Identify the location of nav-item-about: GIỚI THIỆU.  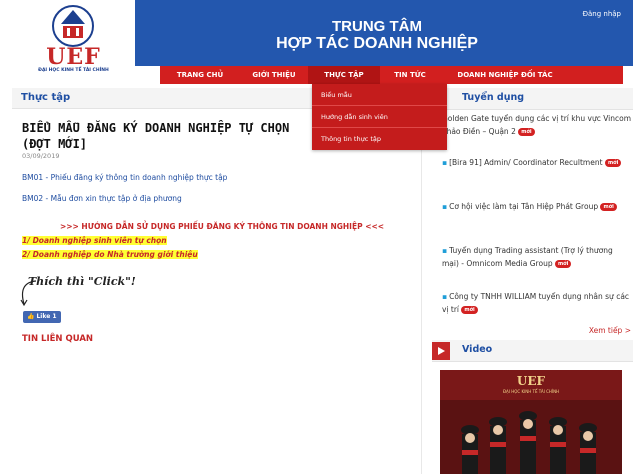
(274, 75).